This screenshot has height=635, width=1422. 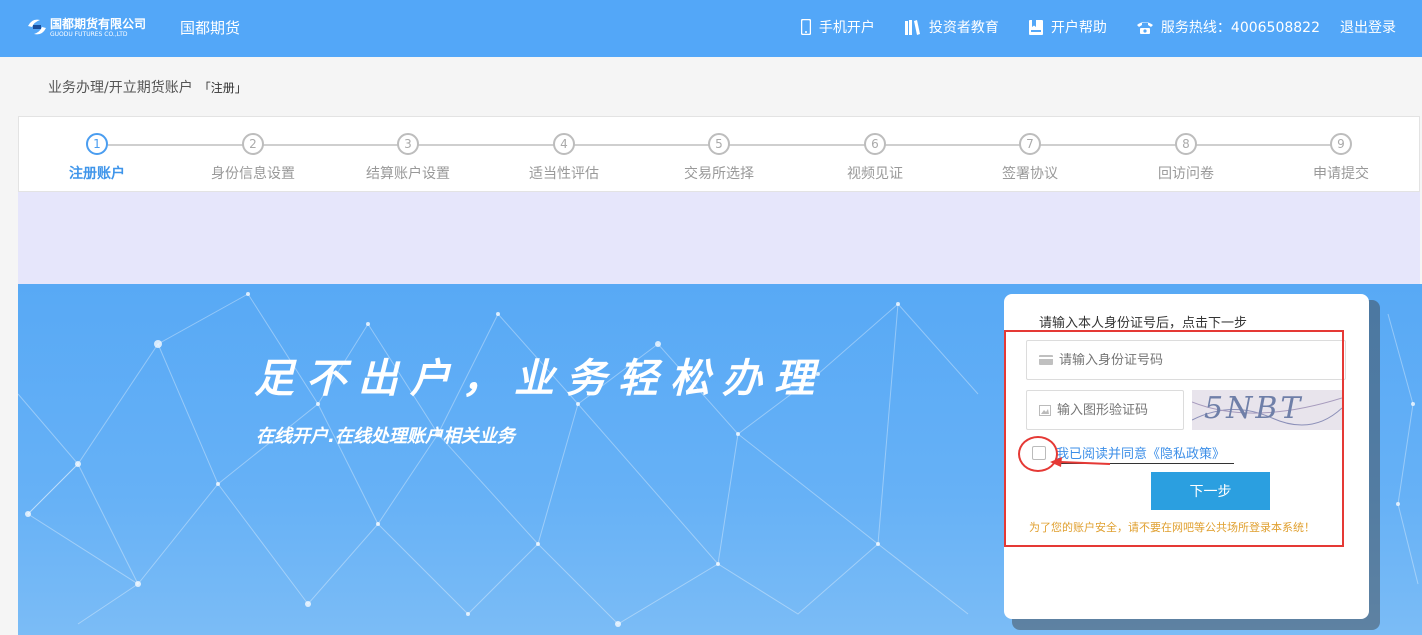 I want to click on nav-mobile-account: 手机开户, so click(x=837, y=27).